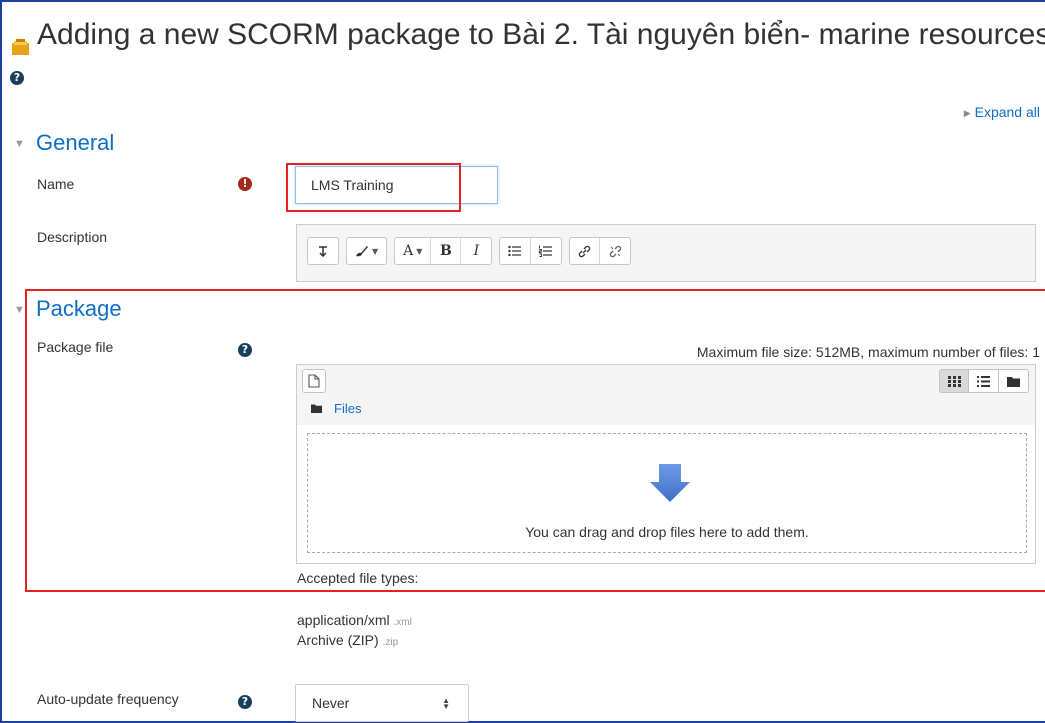  What do you see at coordinates (323, 251) in the screenshot?
I see `paragraph-icon` at bounding box center [323, 251].